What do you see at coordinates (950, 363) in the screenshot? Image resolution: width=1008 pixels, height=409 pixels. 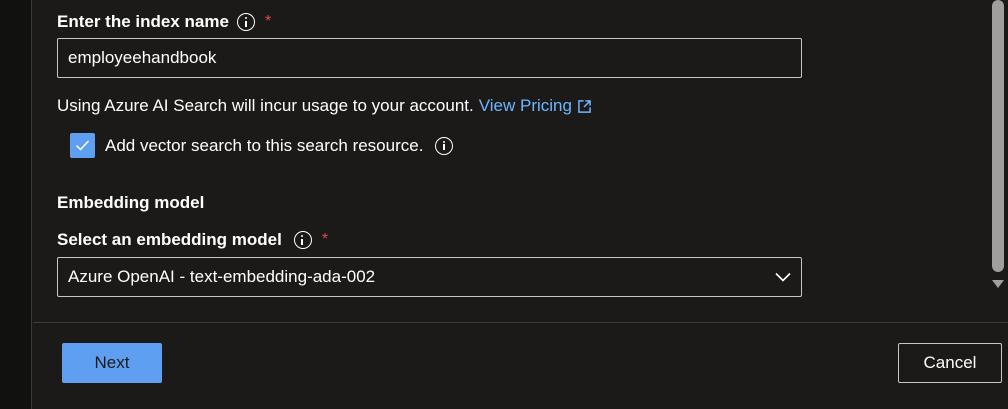 I see `cancel-button: Cancel` at bounding box center [950, 363].